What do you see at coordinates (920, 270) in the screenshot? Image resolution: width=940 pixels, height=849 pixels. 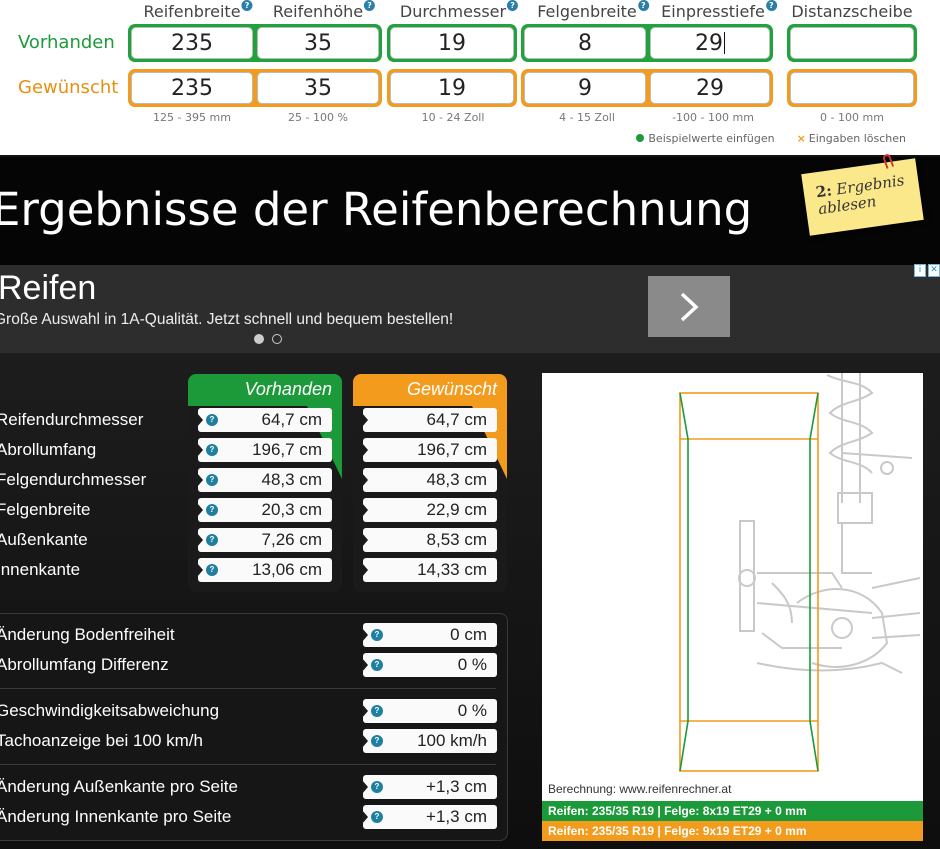 I see `ad-info-icon: i` at bounding box center [920, 270].